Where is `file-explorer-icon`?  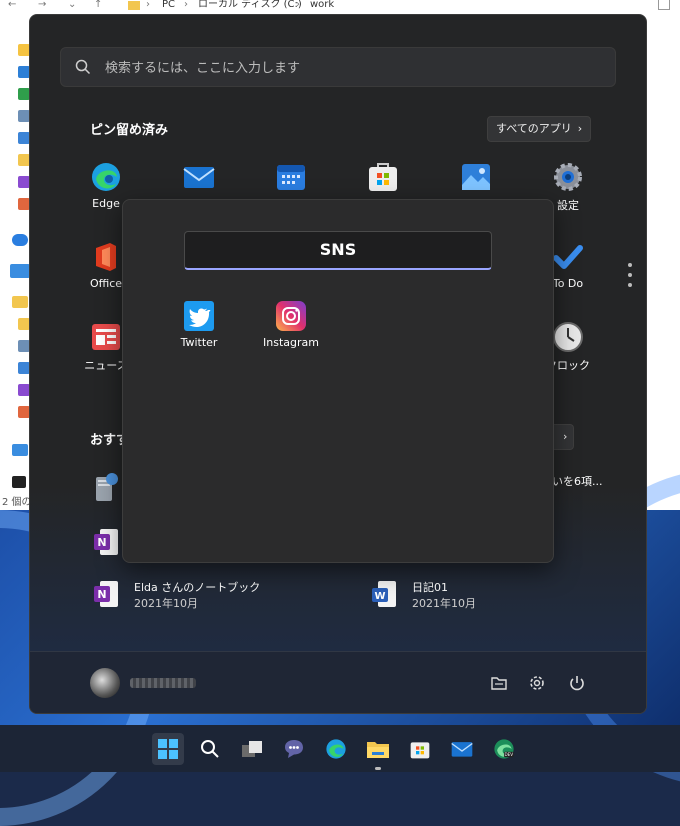 file-explorer-icon is located at coordinates (378, 751).